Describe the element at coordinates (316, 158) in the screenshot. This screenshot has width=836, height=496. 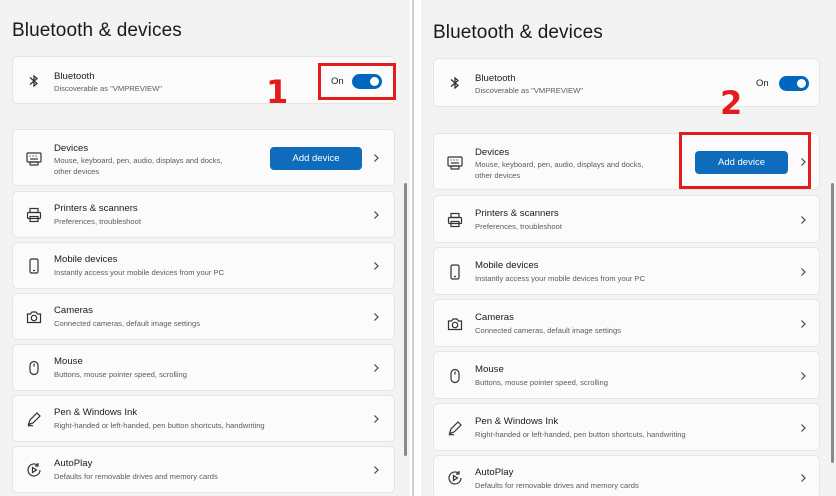
I see `add-device-button: Add device` at that location.